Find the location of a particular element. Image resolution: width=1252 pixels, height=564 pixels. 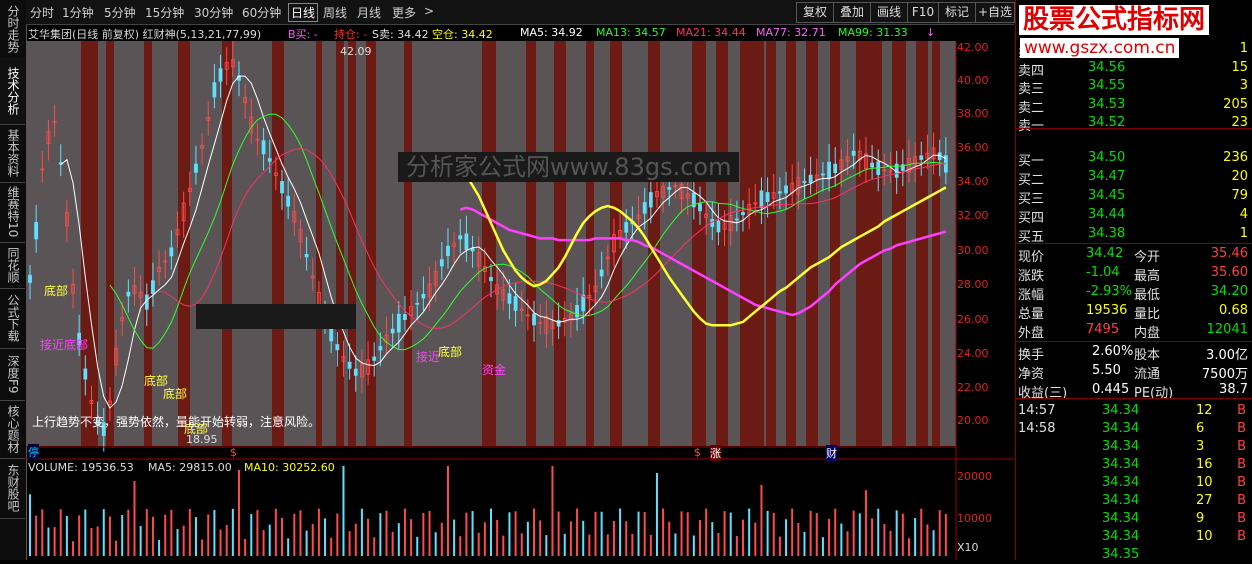

order-volume: 236 is located at coordinates (1235, 157).